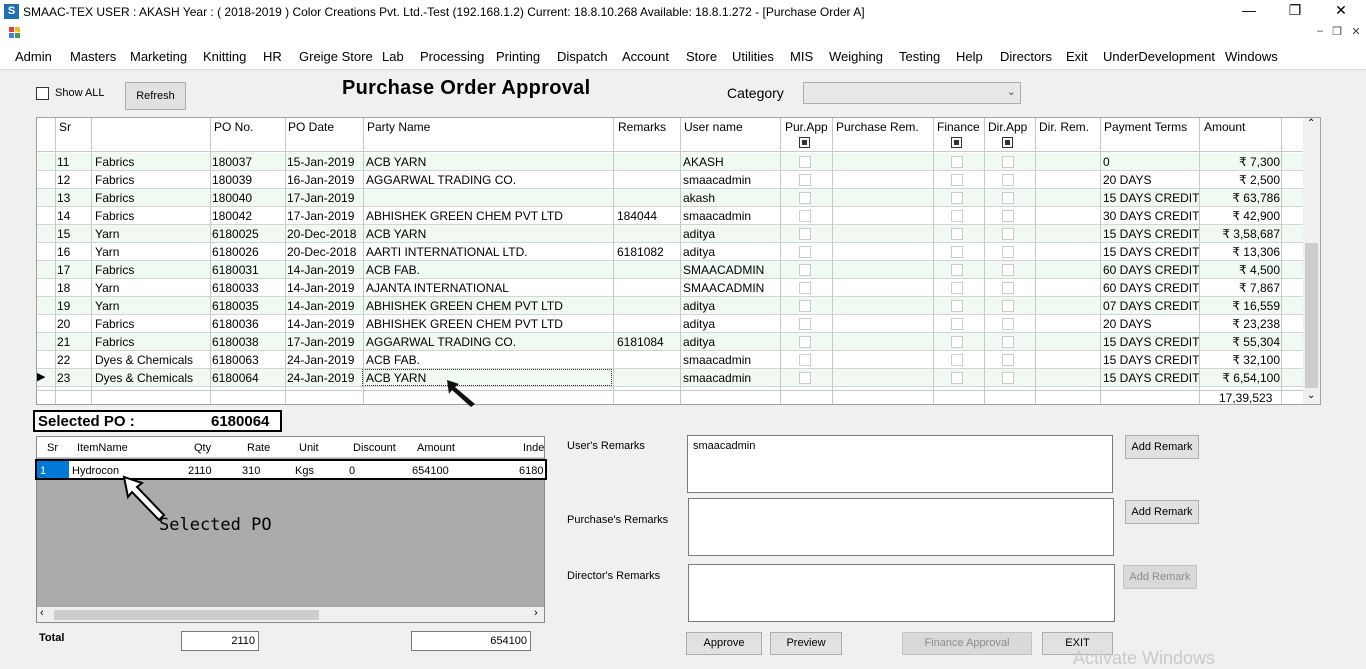  I want to click on item-col-sr: Sr, so click(52, 448).